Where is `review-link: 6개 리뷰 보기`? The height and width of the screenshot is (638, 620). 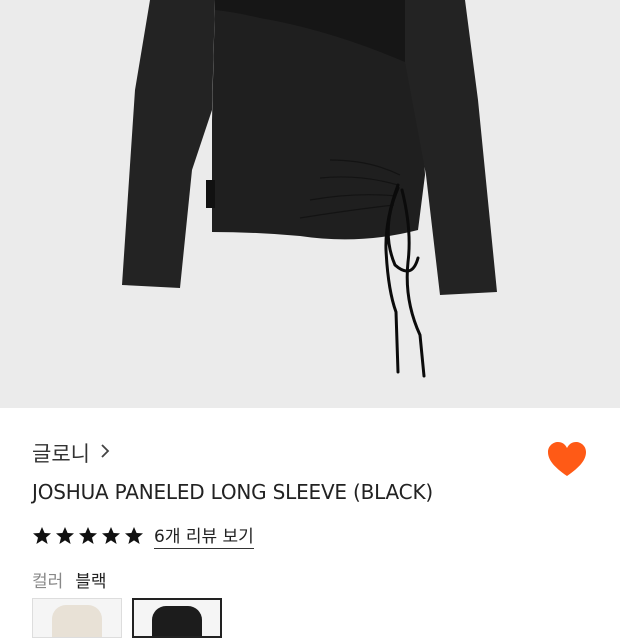
review-link: 6개 리뷰 보기 is located at coordinates (204, 535).